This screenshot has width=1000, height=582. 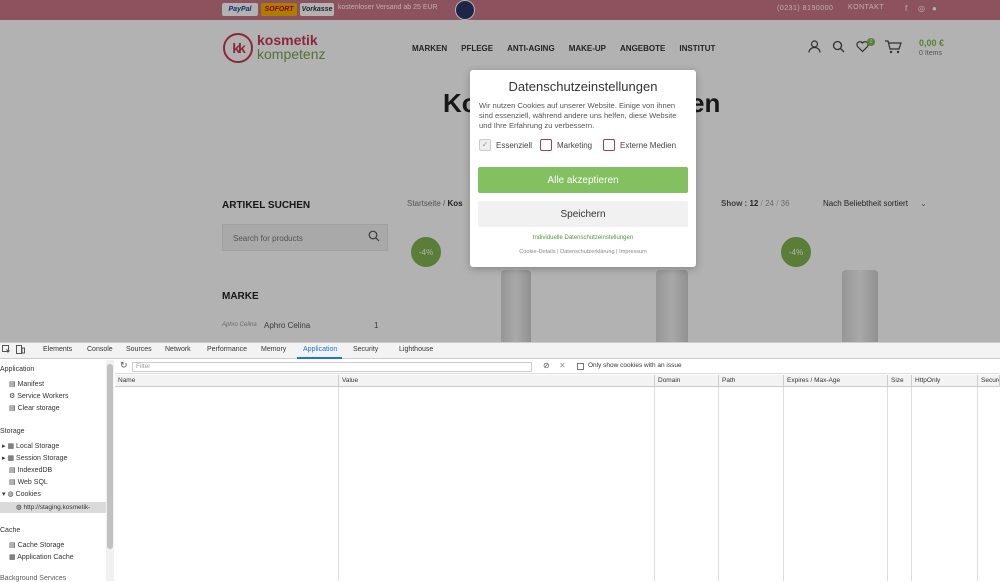 I want to click on inspect-element-icon, so click(x=6, y=350).